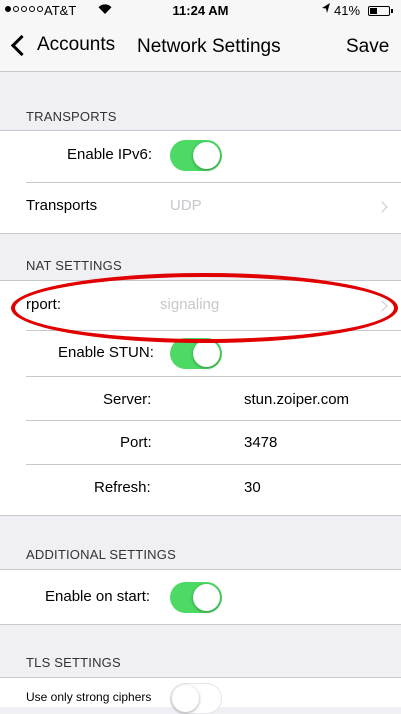  I want to click on page-title: Network Settings, so click(209, 46).